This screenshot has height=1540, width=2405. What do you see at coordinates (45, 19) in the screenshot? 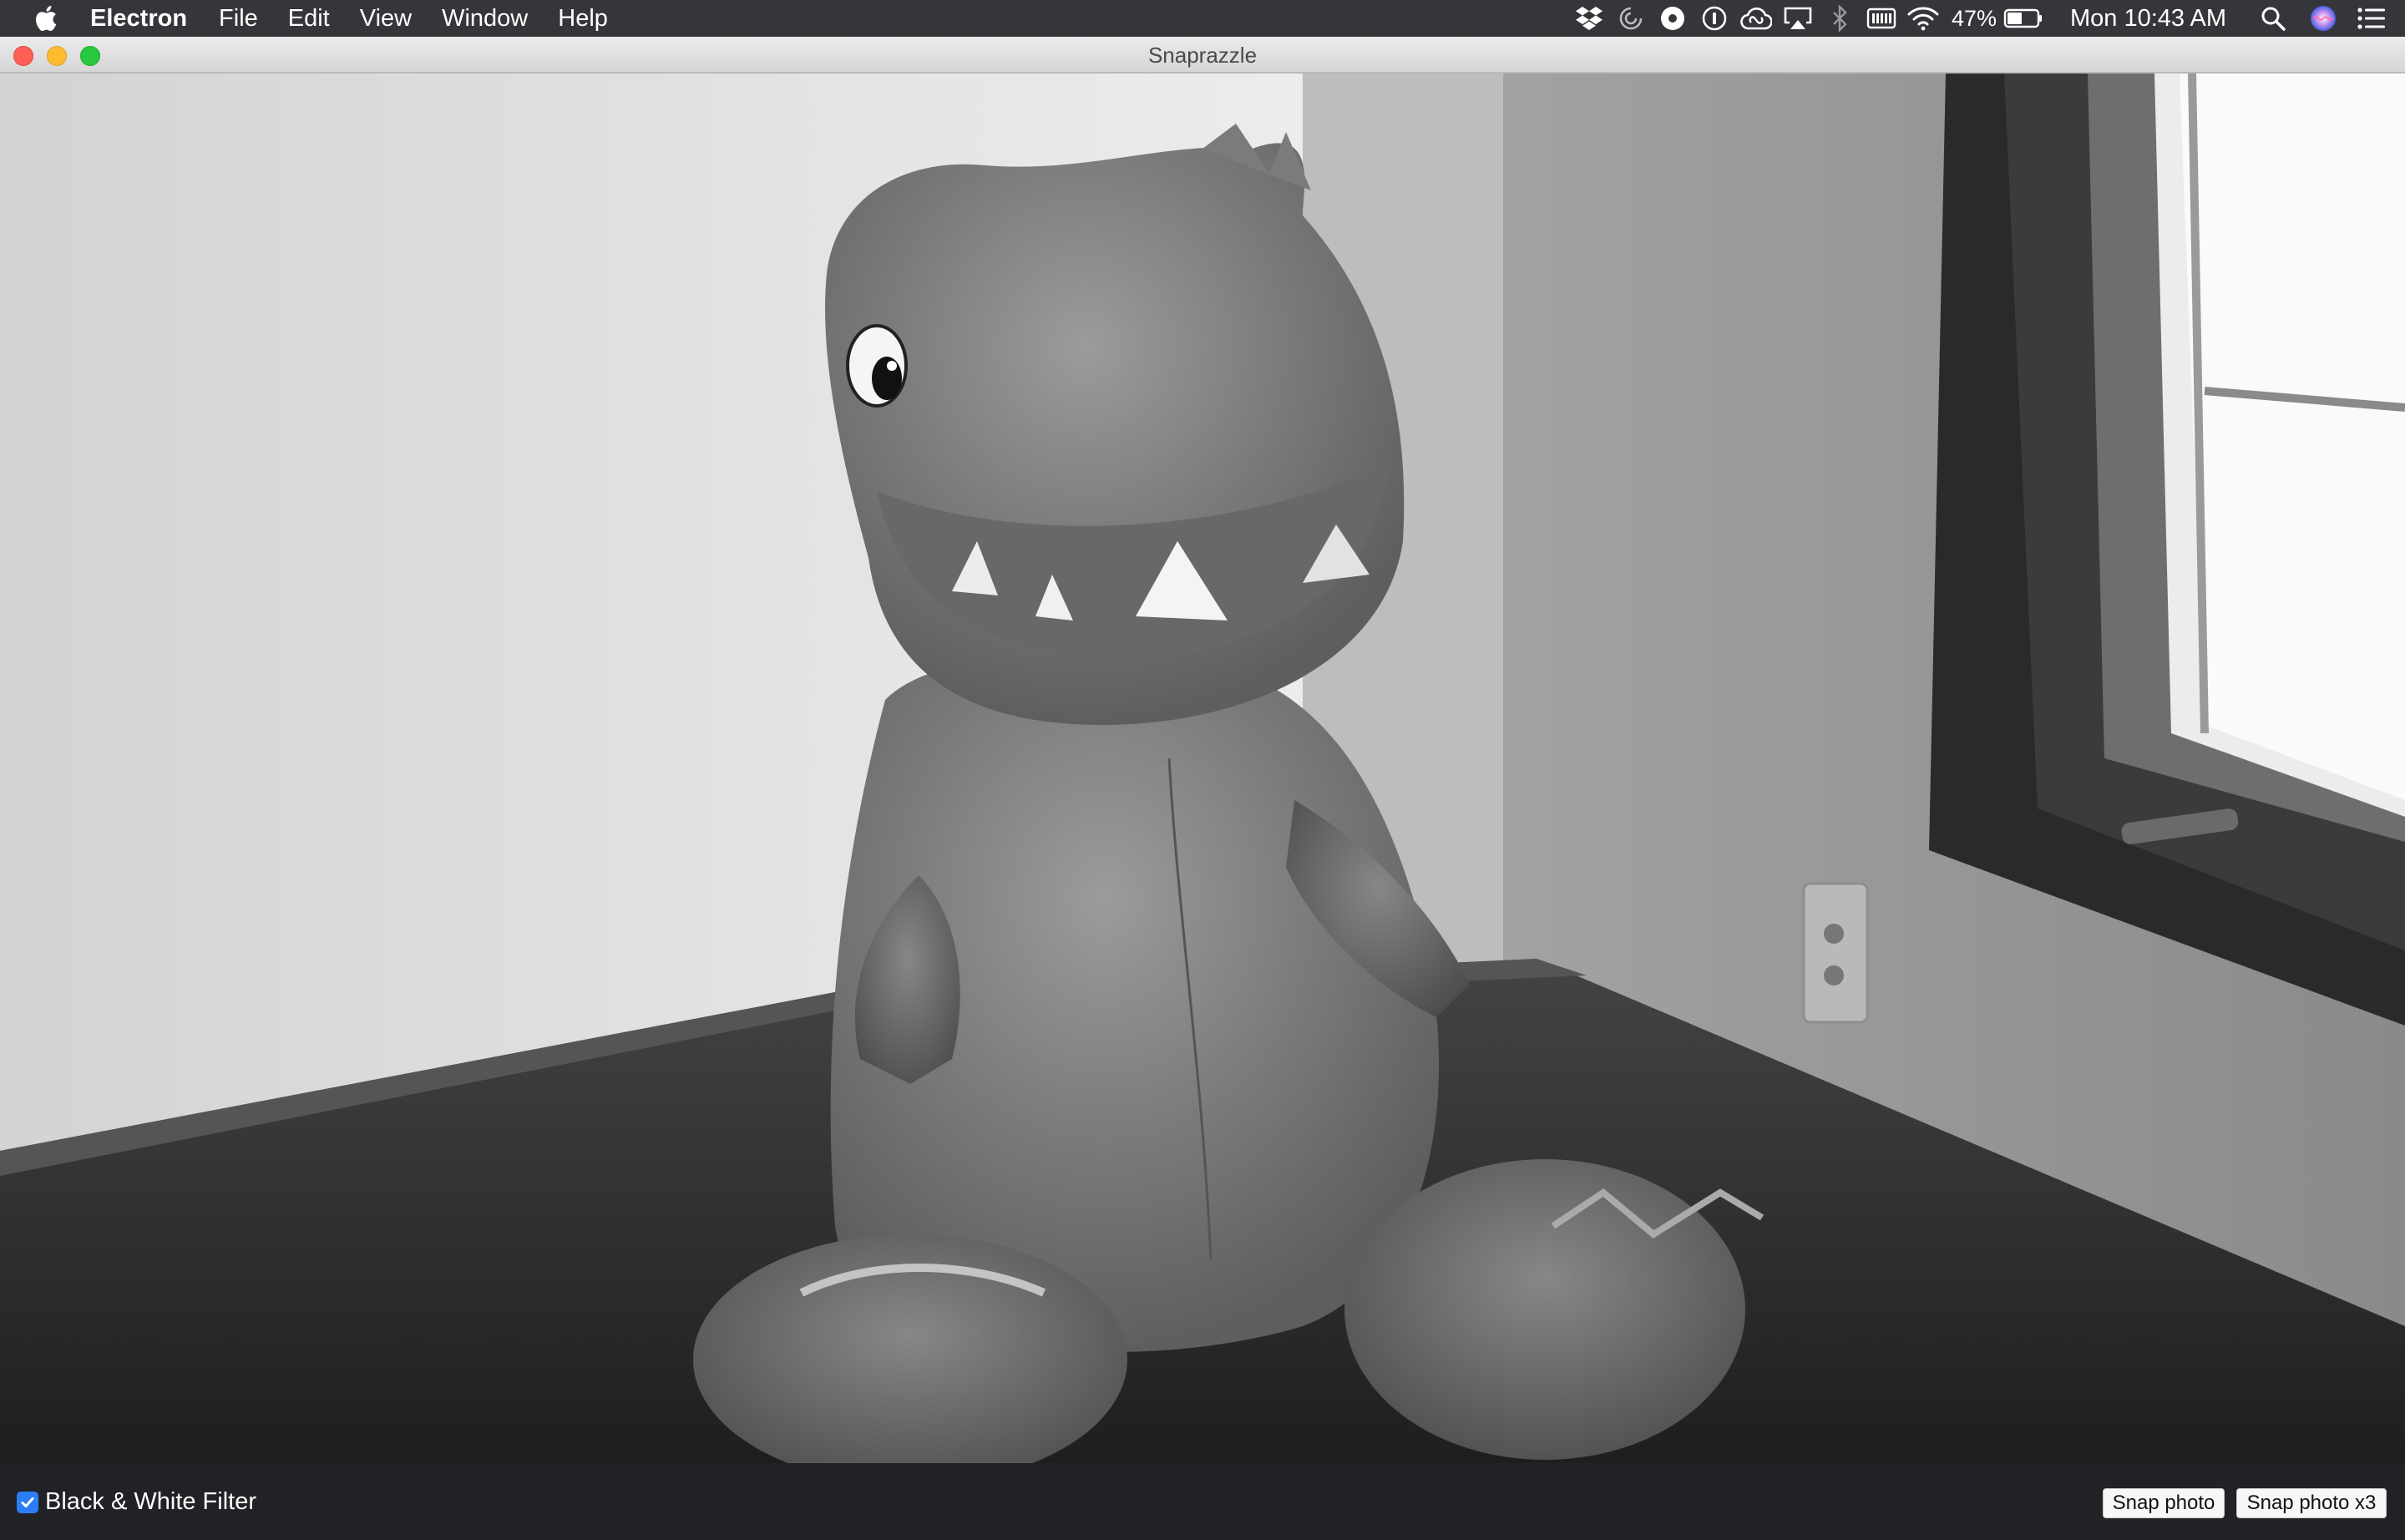
I see `apple-menu-icon` at bounding box center [45, 19].